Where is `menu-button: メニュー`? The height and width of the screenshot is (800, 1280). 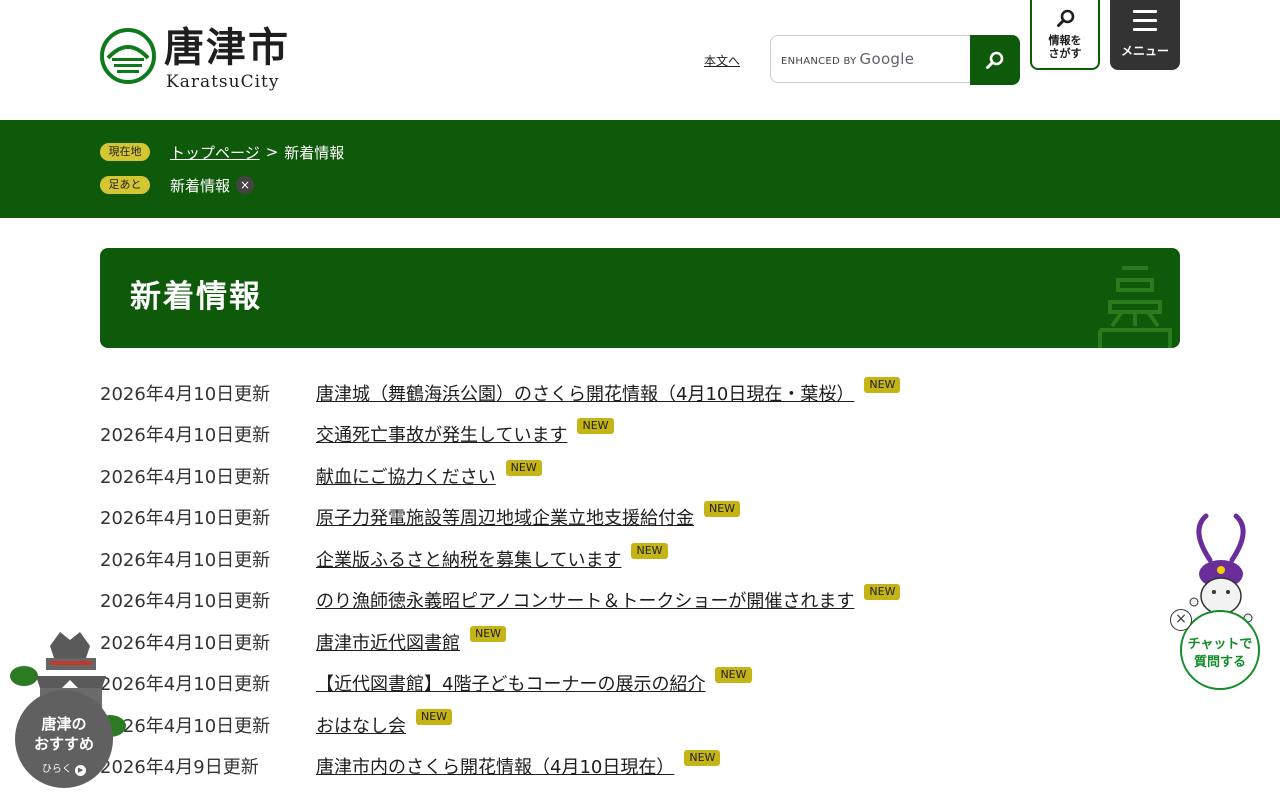 menu-button: メニュー is located at coordinates (1145, 35).